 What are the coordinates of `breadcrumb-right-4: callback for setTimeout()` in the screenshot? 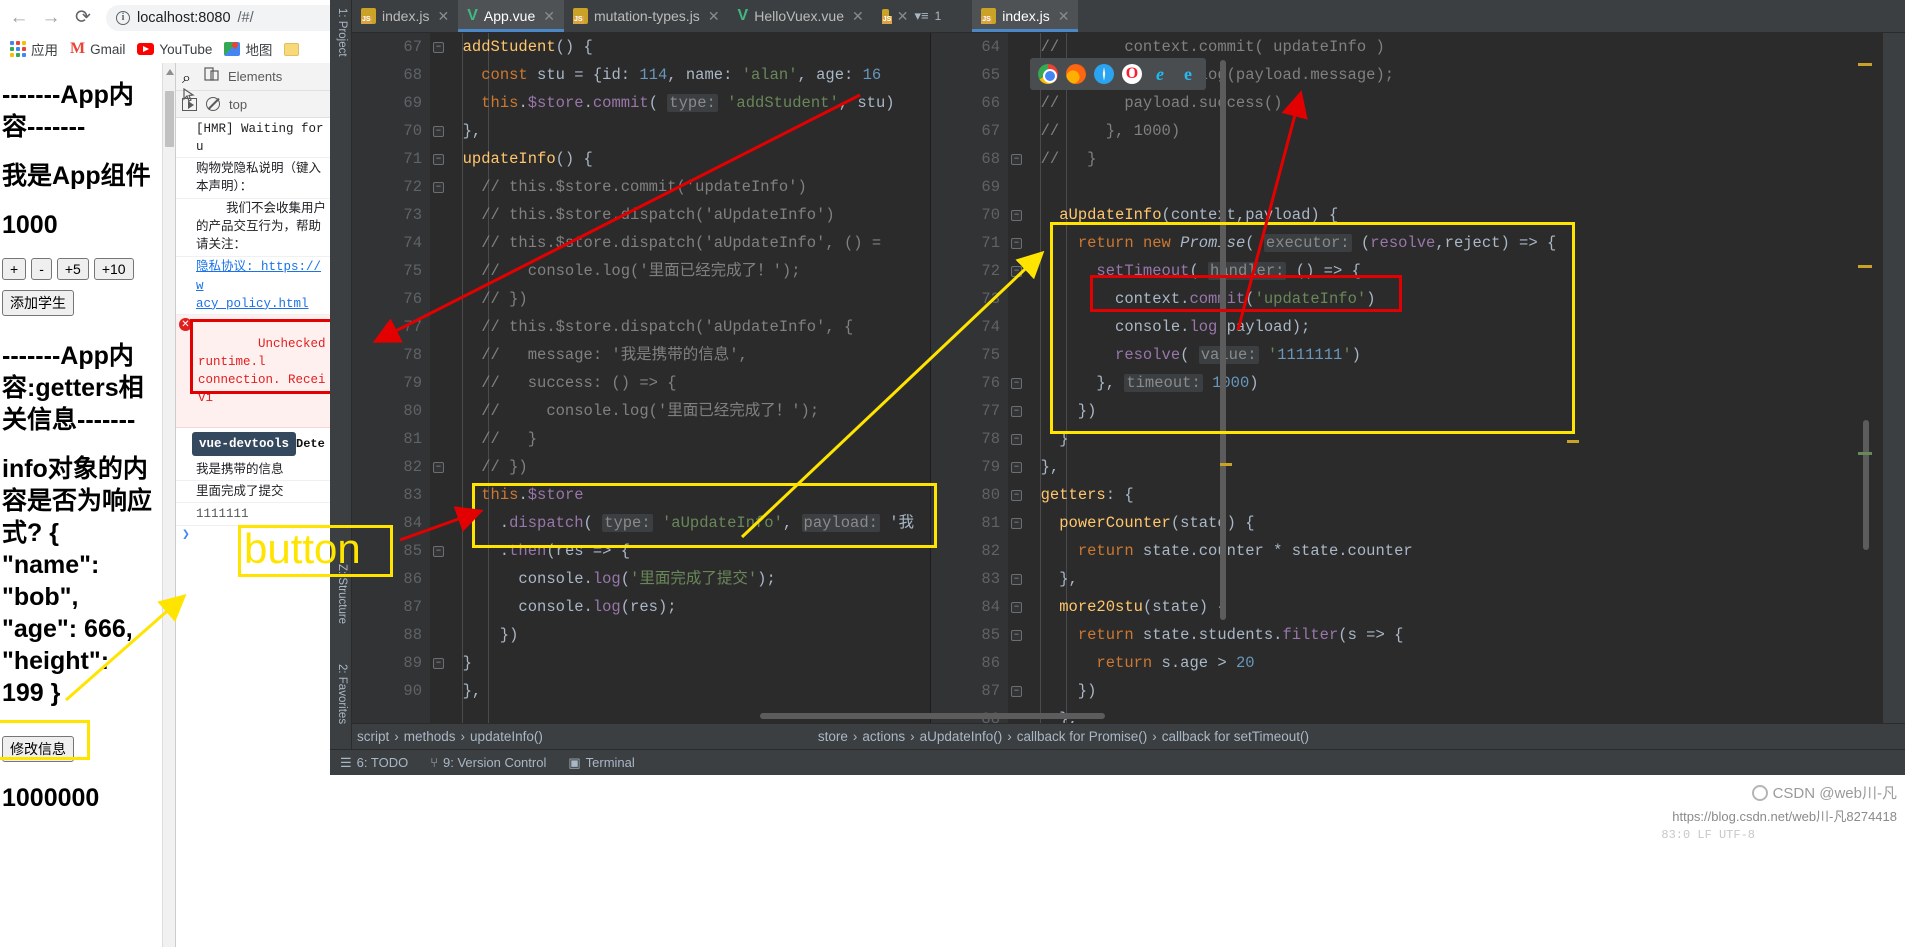 It's located at (1235, 736).